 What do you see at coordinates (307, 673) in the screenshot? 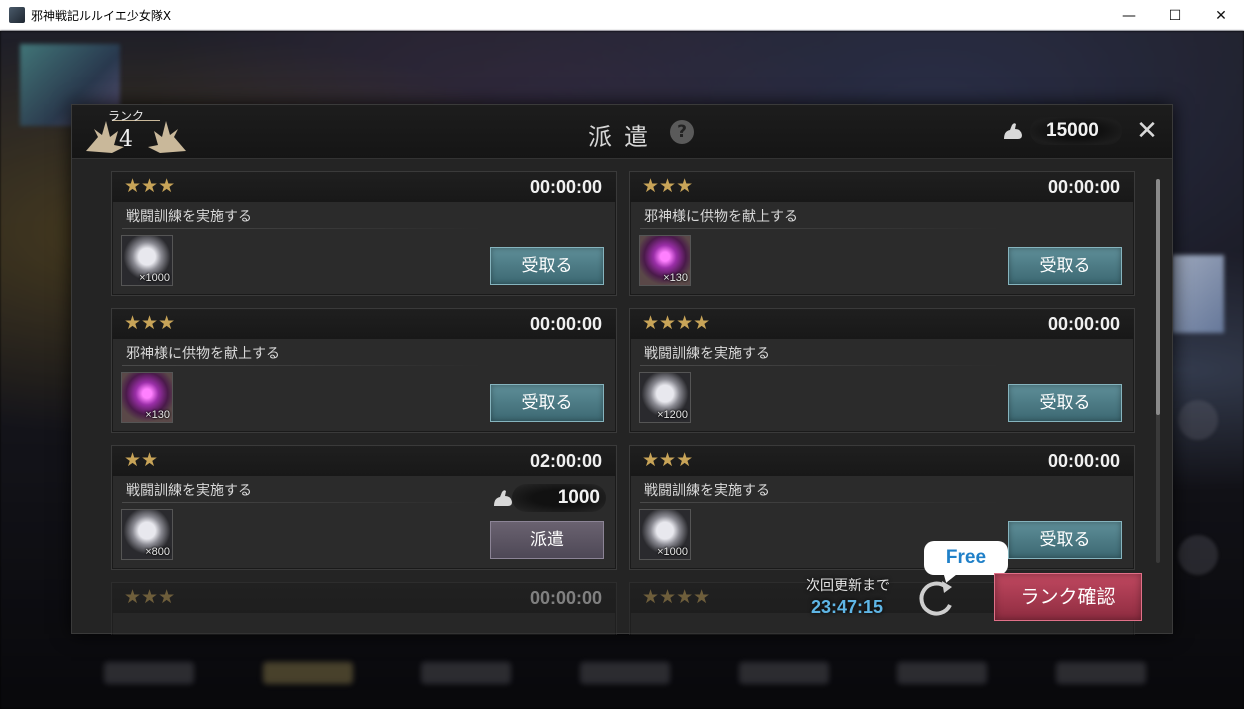
I see `nav-item-selected` at bounding box center [307, 673].